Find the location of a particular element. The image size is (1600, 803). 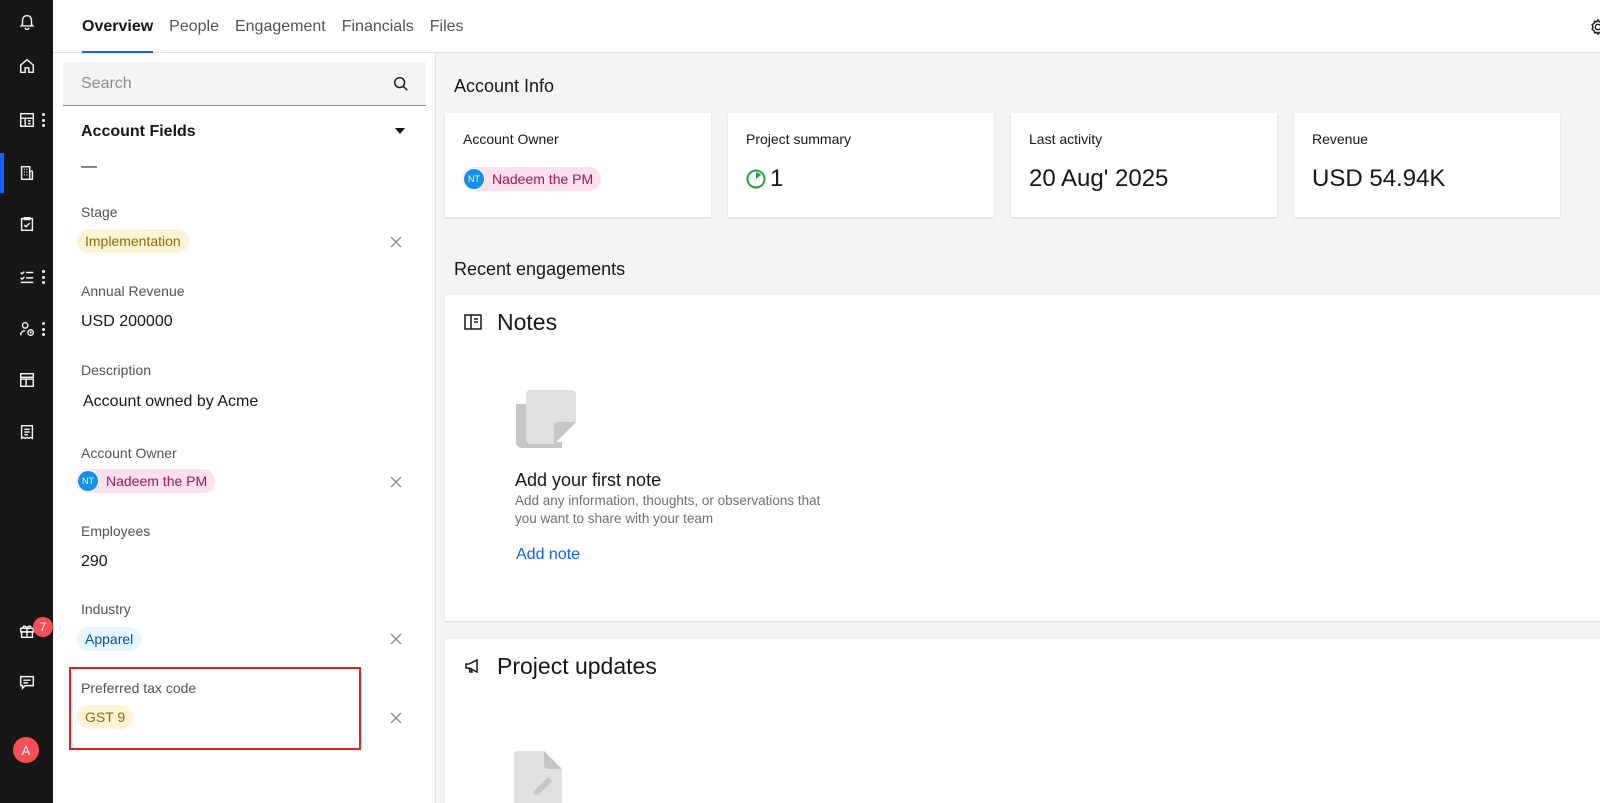

card-label: Project summary is located at coordinates (799, 139).